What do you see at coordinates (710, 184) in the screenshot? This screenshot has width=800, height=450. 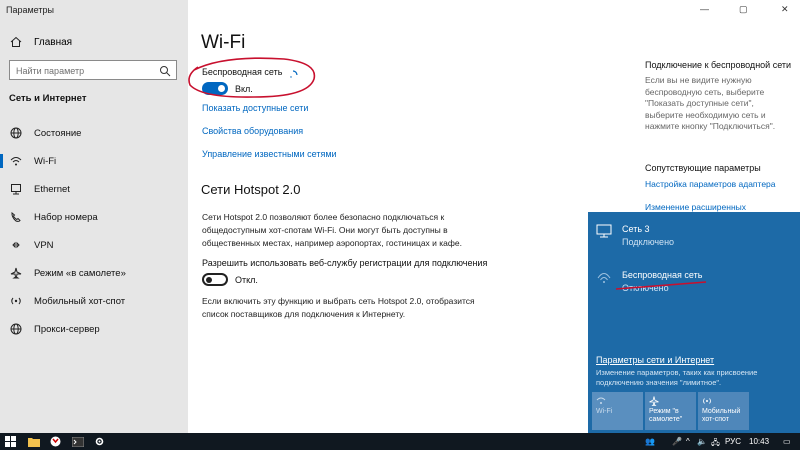 I see `adapter-settings-link: Настройка параметров адаптера` at bounding box center [710, 184].